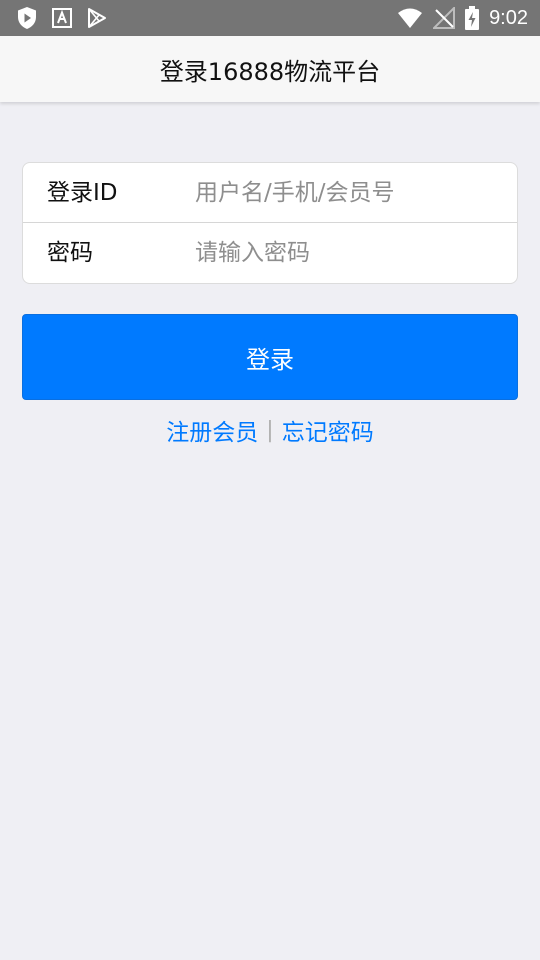 The image size is (540, 960). I want to click on login-button: 登录, so click(270, 357).